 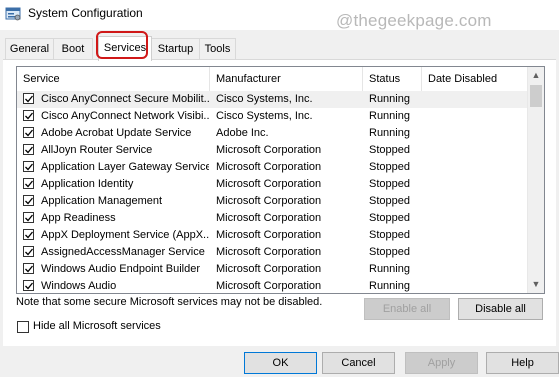 What do you see at coordinates (23, 327) in the screenshot?
I see `hide-microsoft-services-checkbox` at bounding box center [23, 327].